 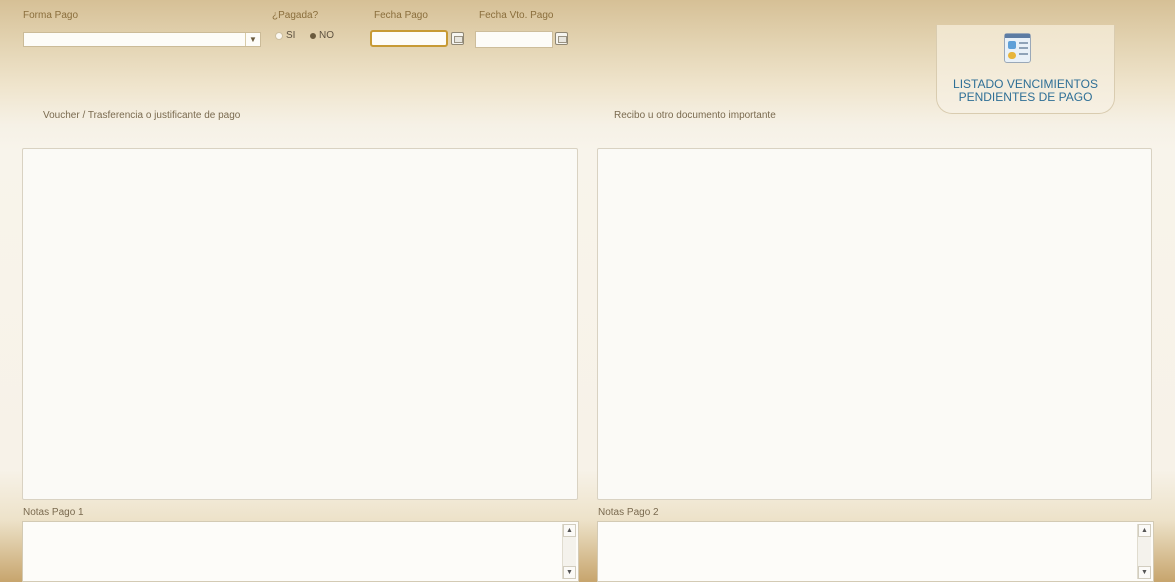 I want to click on pagada-label: ¿Pagada?, so click(x=295, y=15).